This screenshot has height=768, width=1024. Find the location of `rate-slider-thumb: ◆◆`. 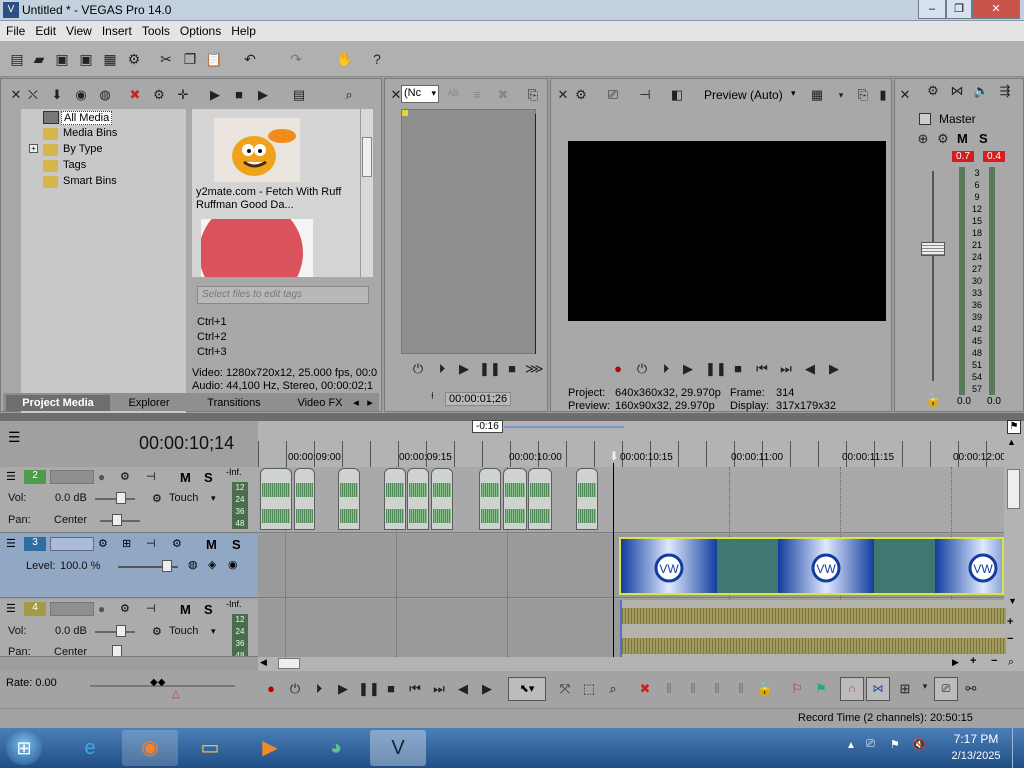

rate-slider-thumb: ◆◆ is located at coordinates (157, 682).